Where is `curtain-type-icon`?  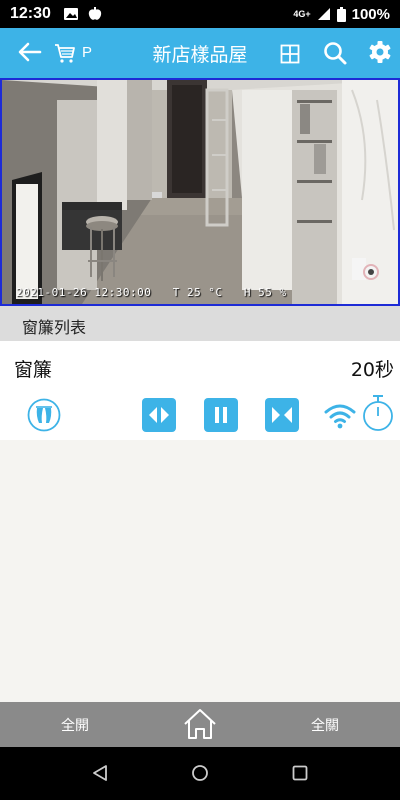 curtain-type-icon is located at coordinates (44, 415).